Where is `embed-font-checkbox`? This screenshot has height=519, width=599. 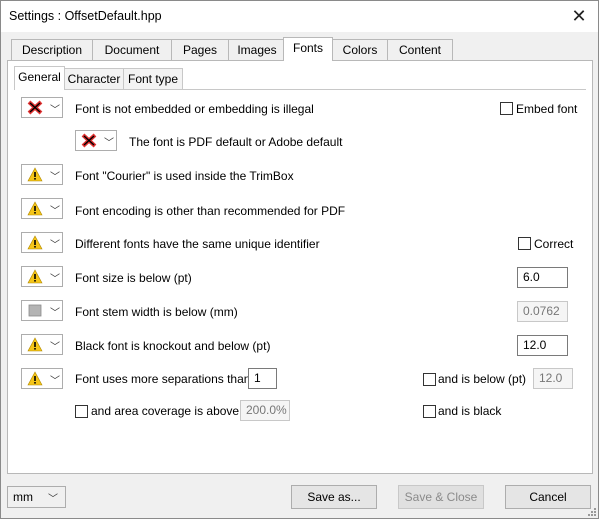
embed-font-checkbox is located at coordinates (506, 108).